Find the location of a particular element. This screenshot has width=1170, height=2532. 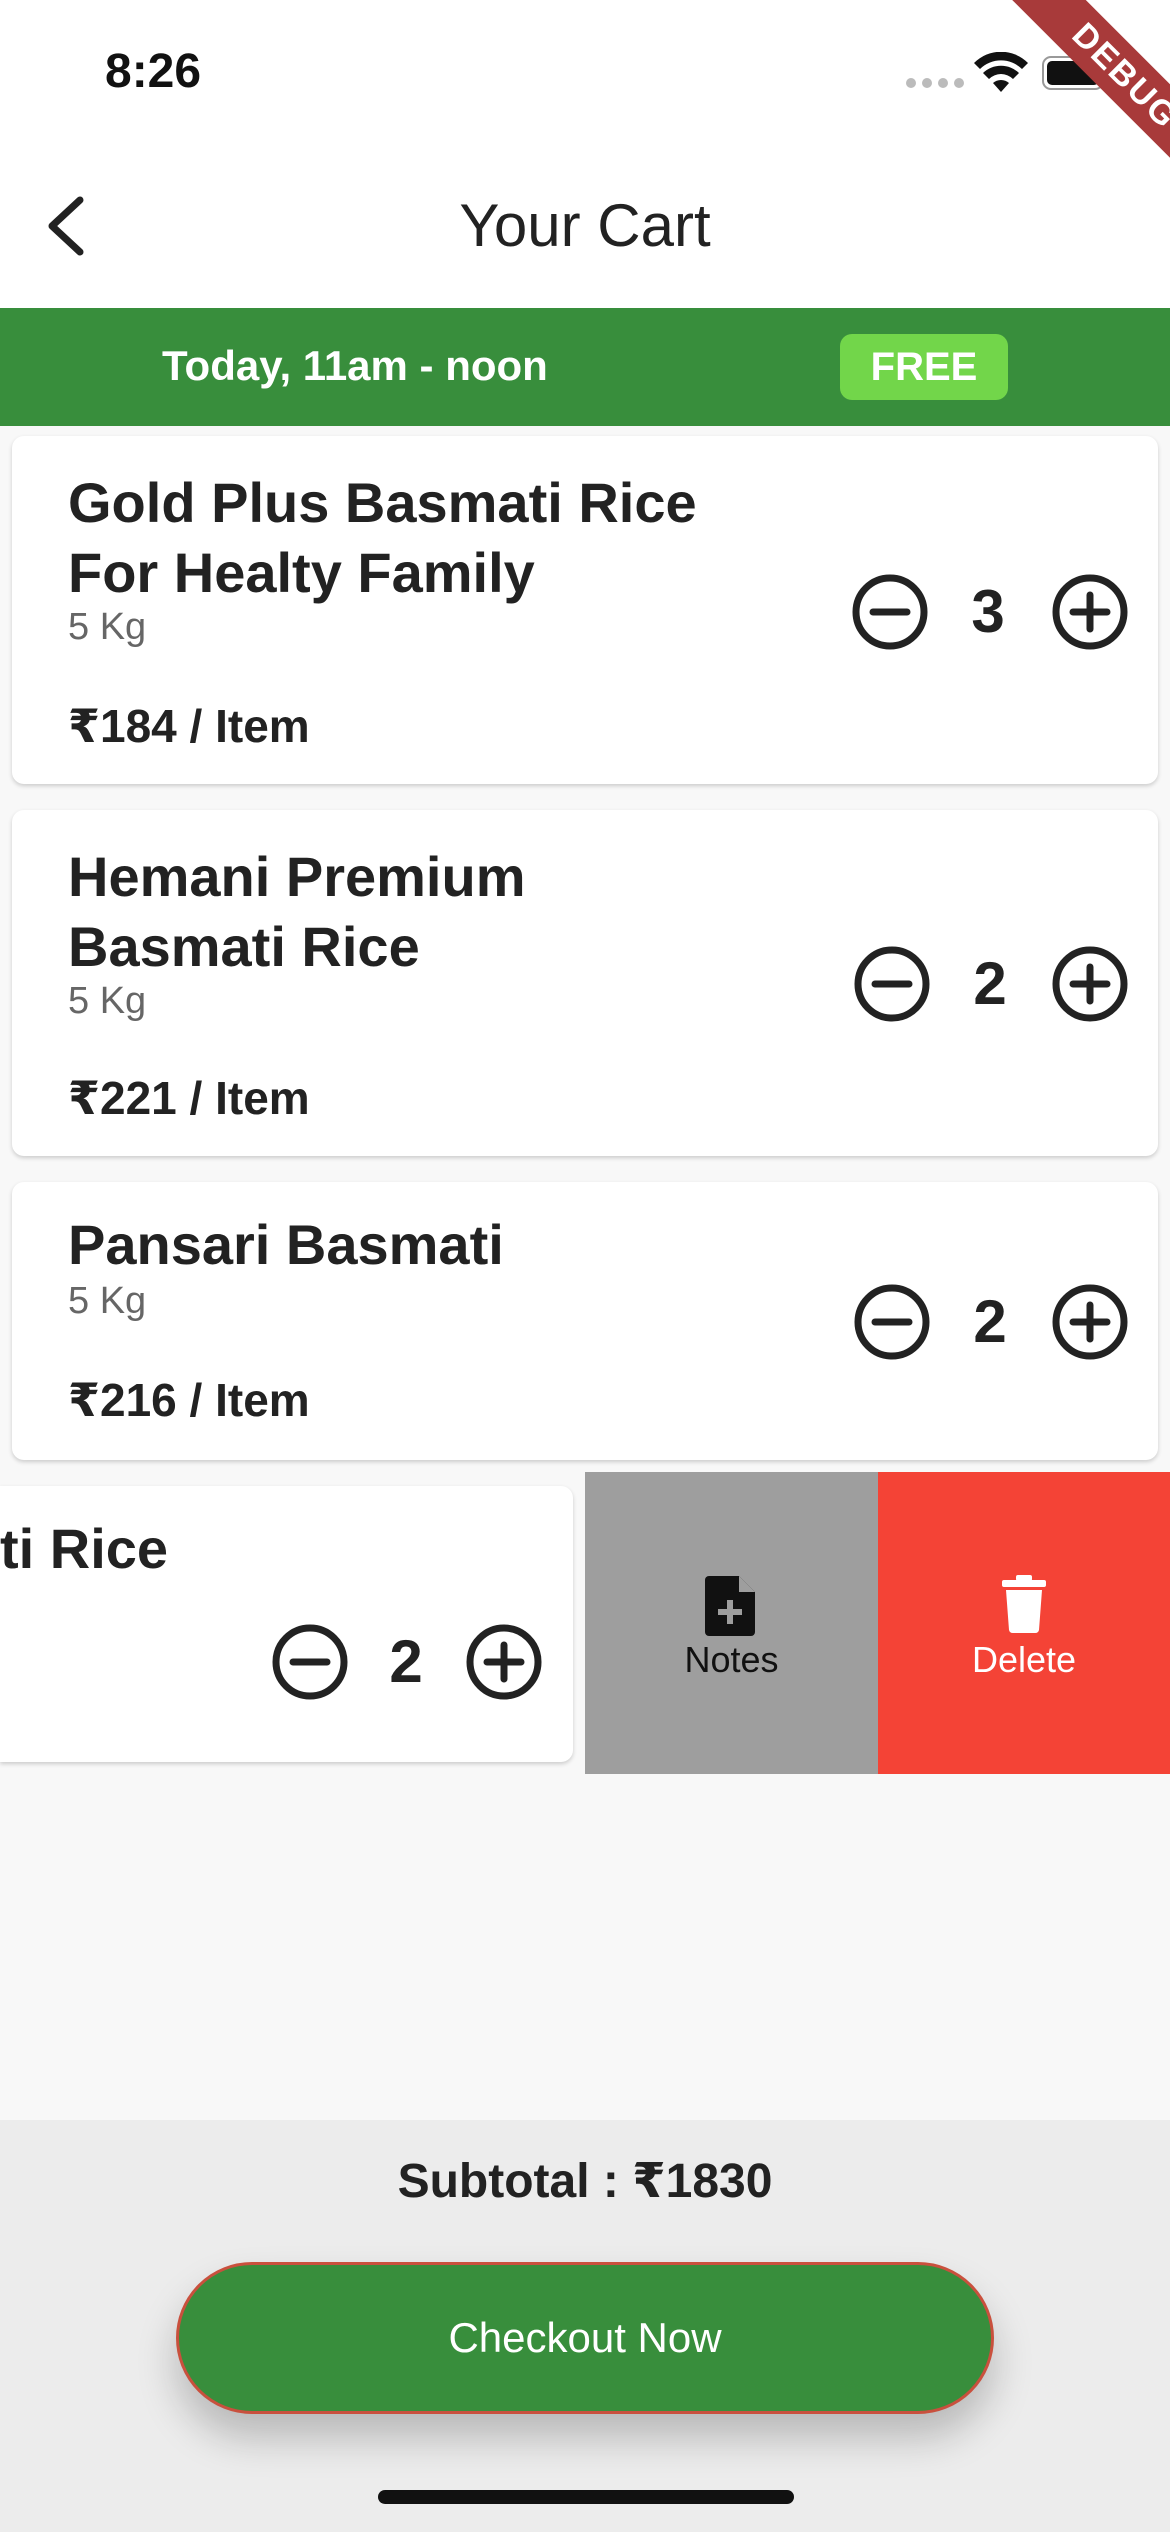

item-quantity: 3 is located at coordinates (988, 611).